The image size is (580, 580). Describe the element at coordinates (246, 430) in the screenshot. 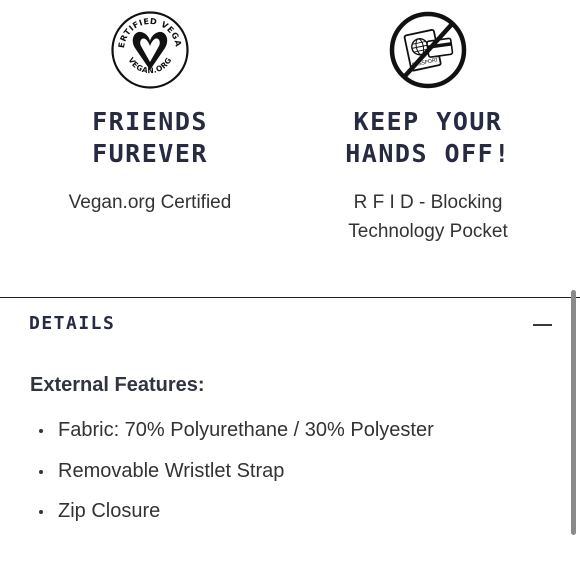

I see `list-item-label: Fabric: 70% Polyurethane / 30% Polyester` at that location.